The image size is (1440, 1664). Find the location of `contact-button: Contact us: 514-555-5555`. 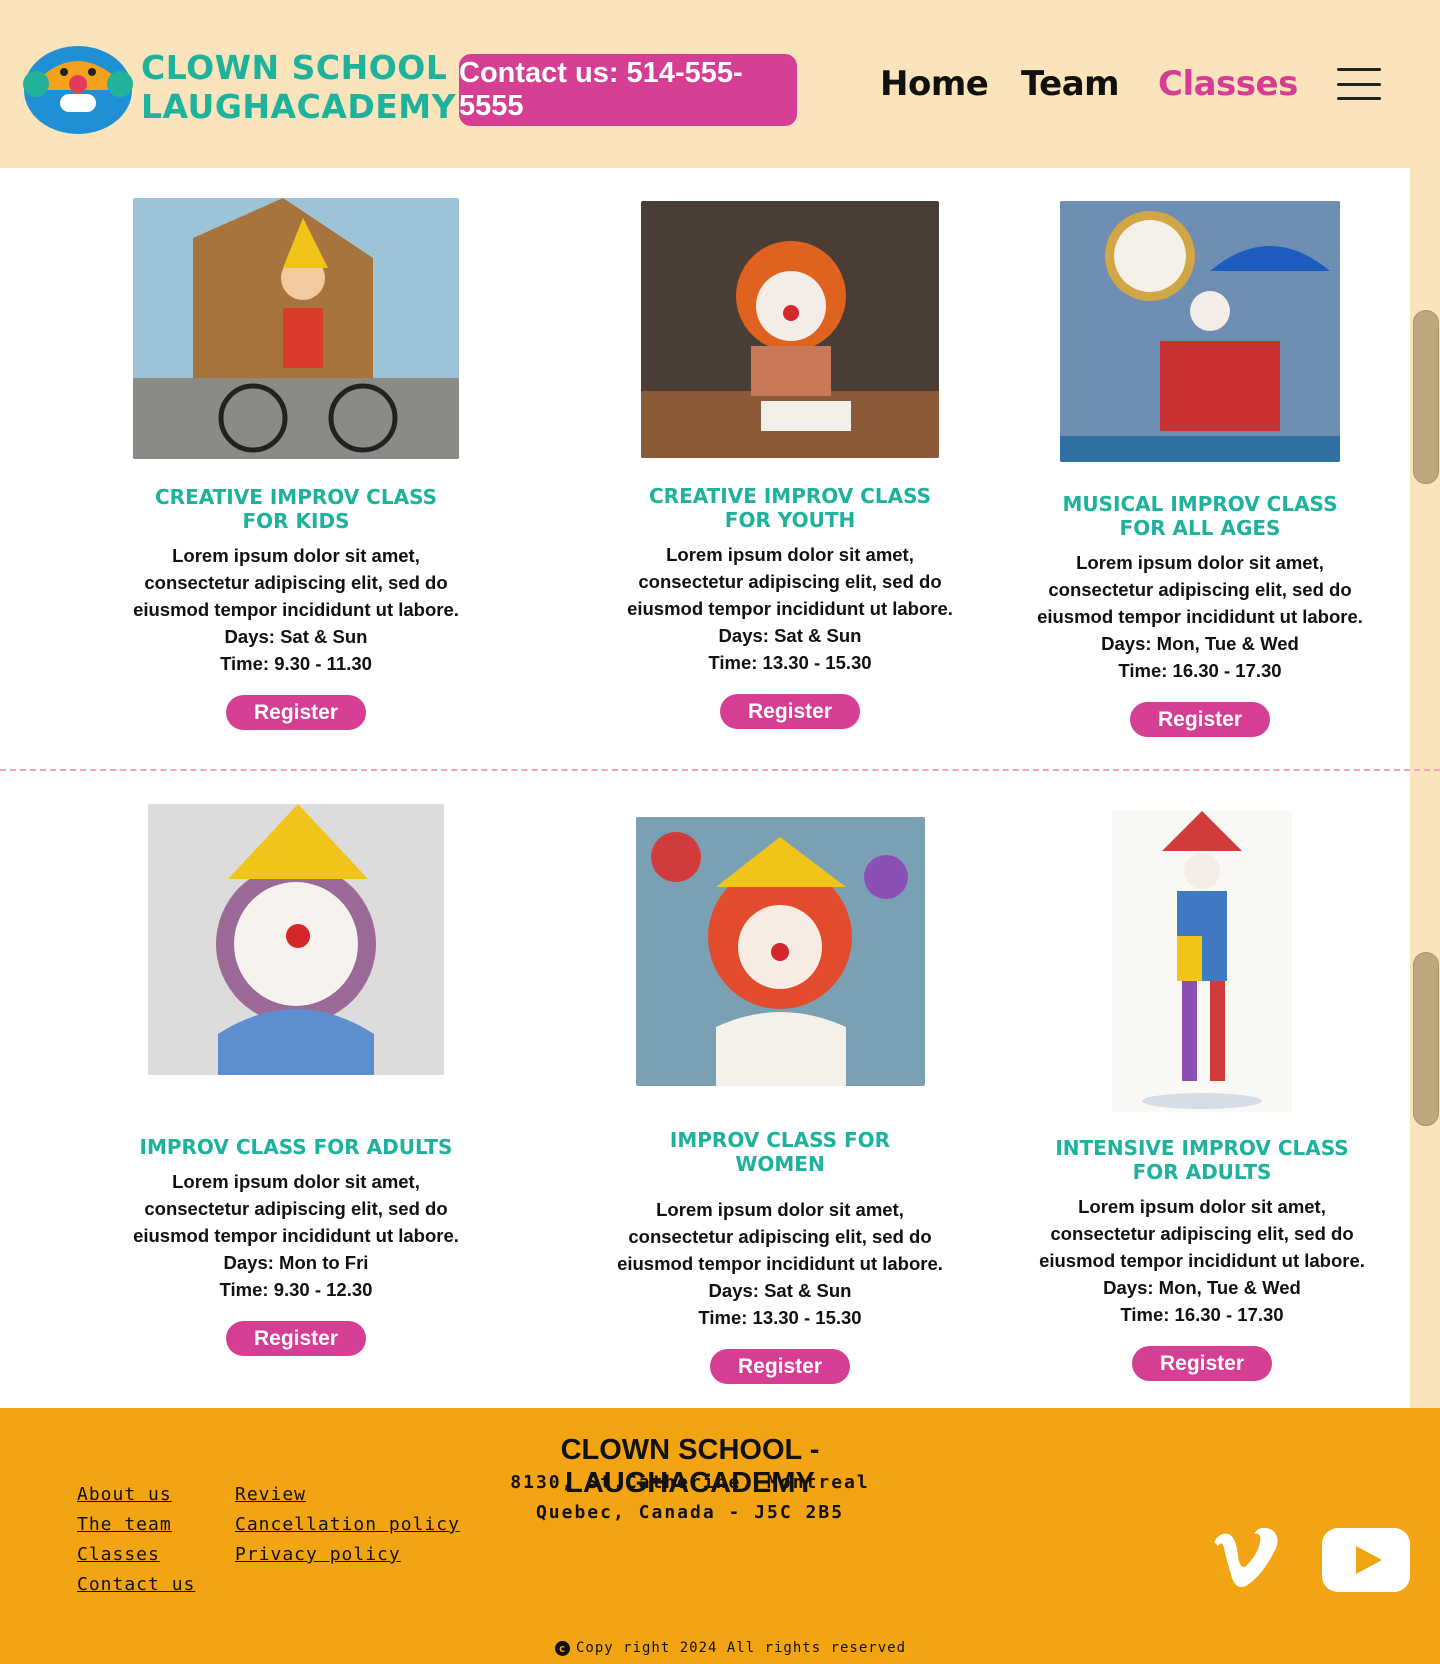

contact-button: Contact us: 514-555-5555 is located at coordinates (628, 90).